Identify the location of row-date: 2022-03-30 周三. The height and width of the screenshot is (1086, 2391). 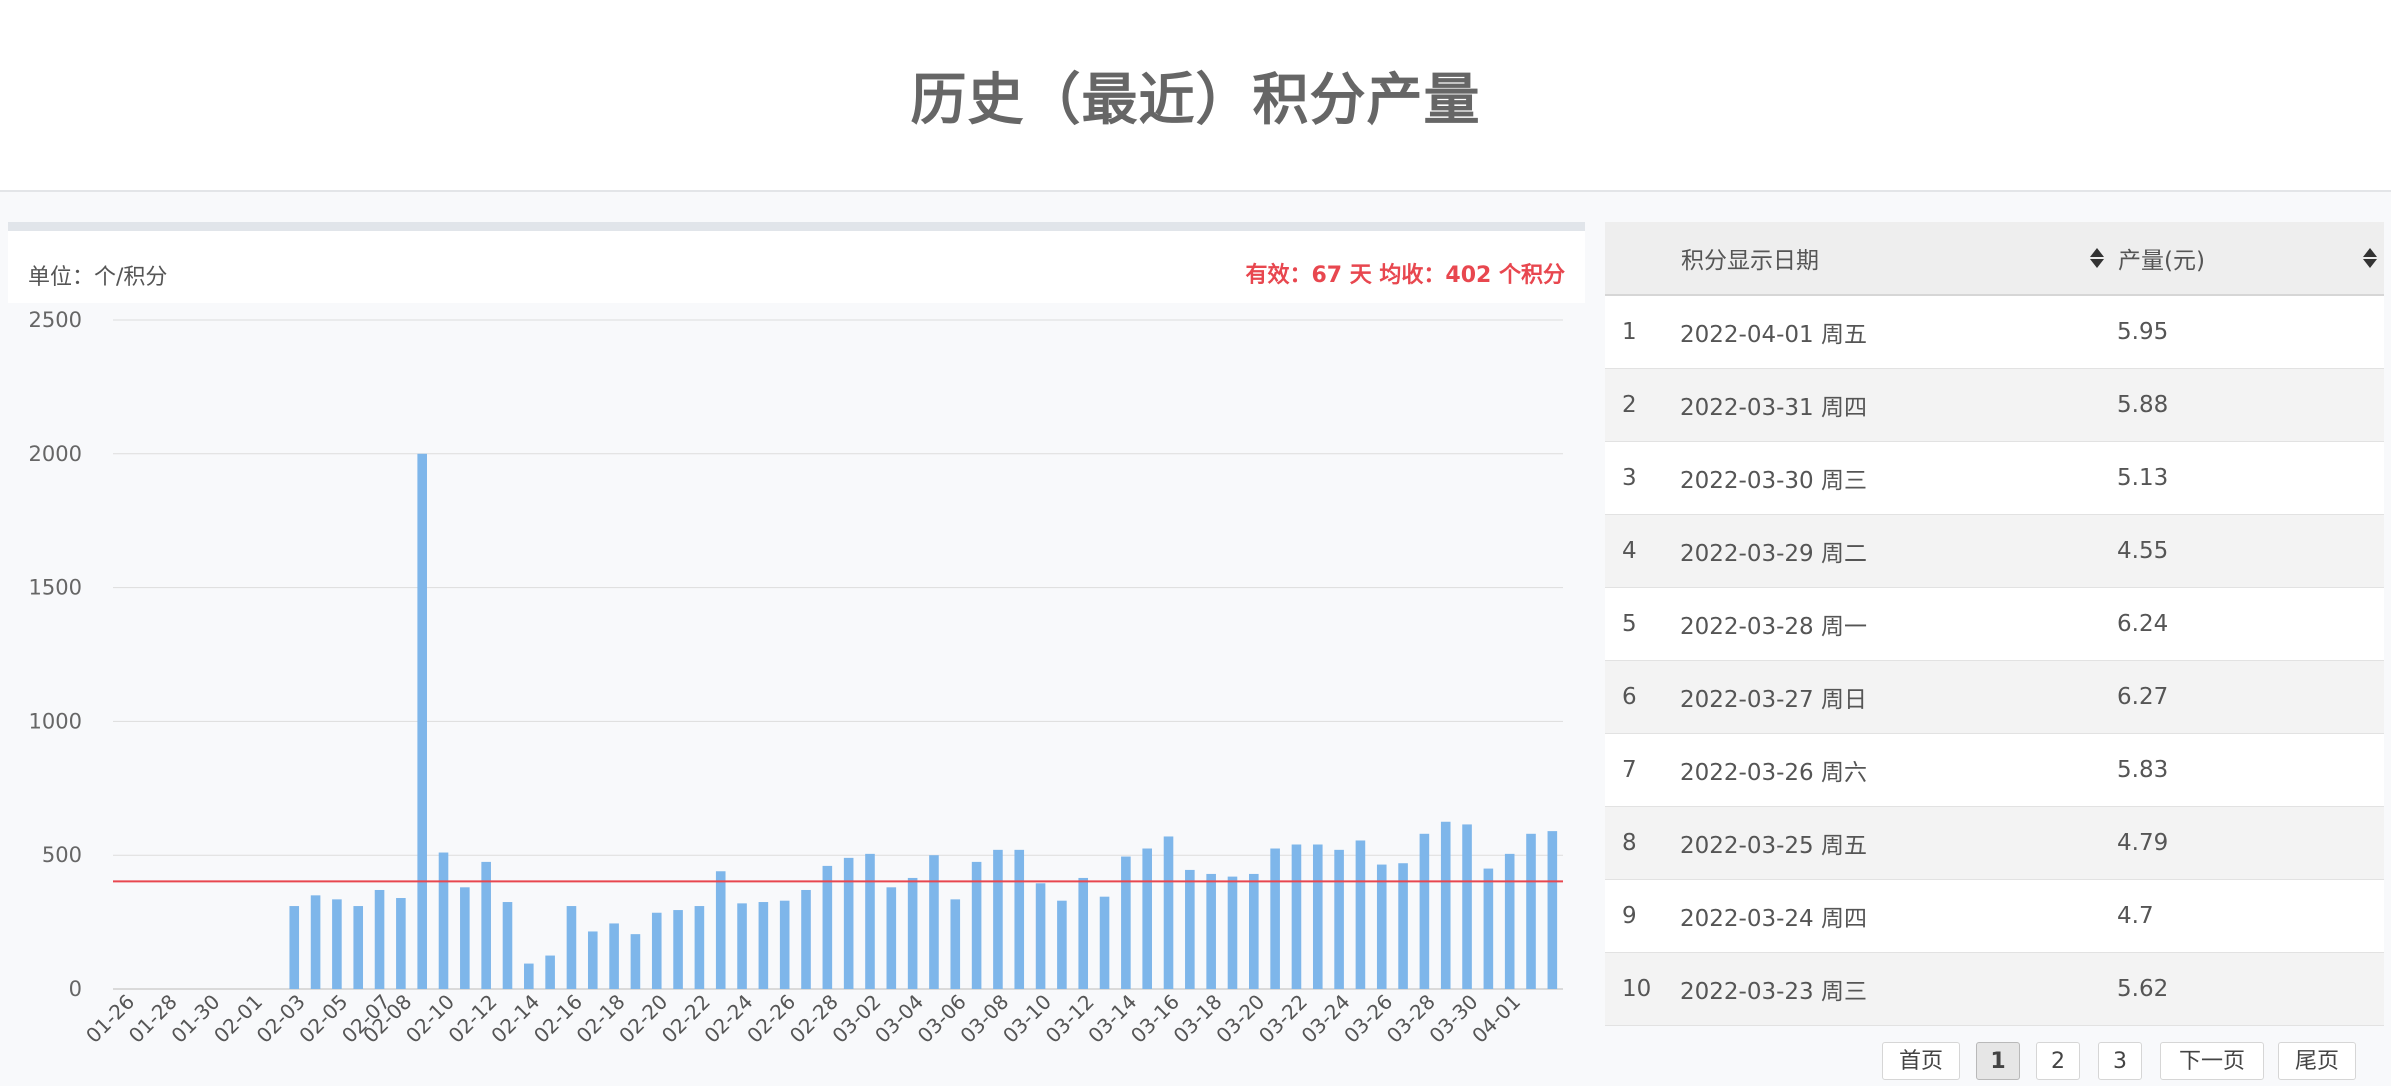
(1773, 480).